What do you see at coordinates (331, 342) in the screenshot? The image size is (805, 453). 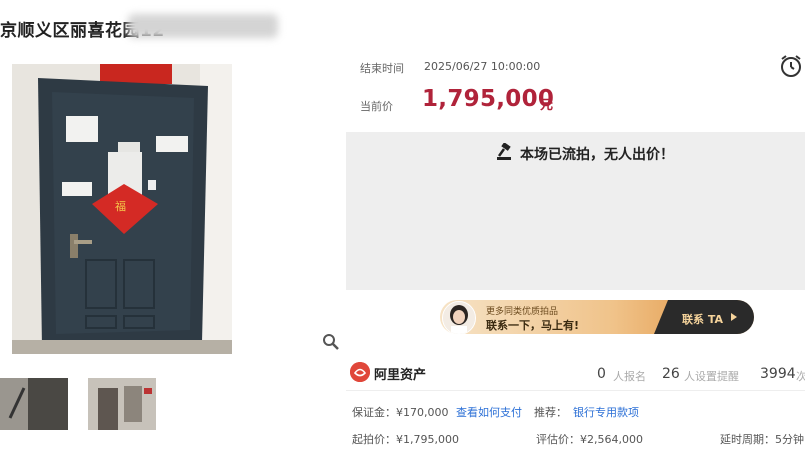 I see `search-zoom-icon` at bounding box center [331, 342].